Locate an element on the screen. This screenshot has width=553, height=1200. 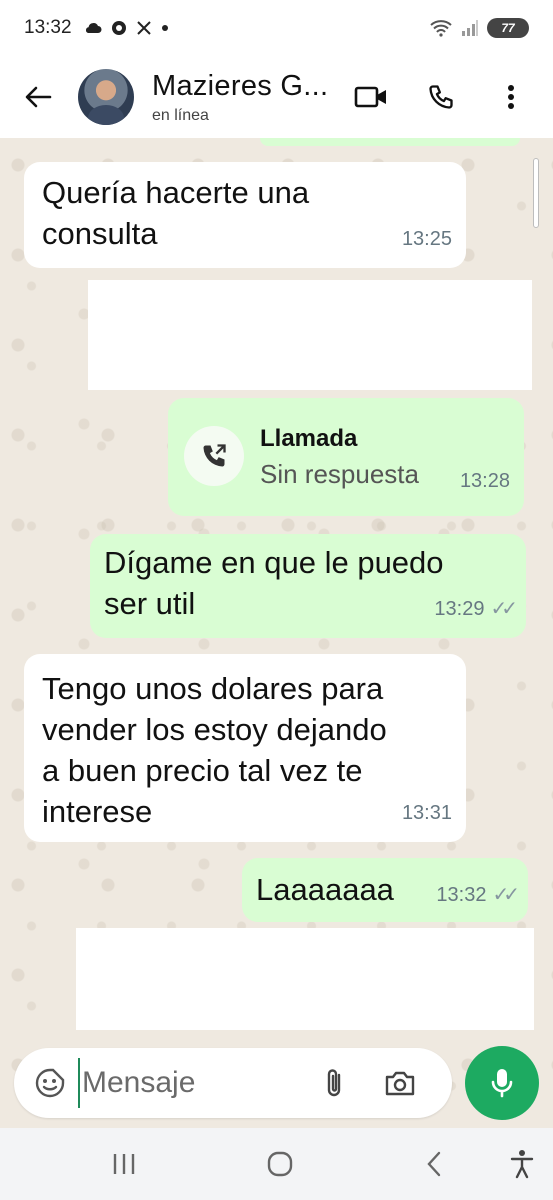
status-right-icons: 77 is located at coordinates (479, 28).